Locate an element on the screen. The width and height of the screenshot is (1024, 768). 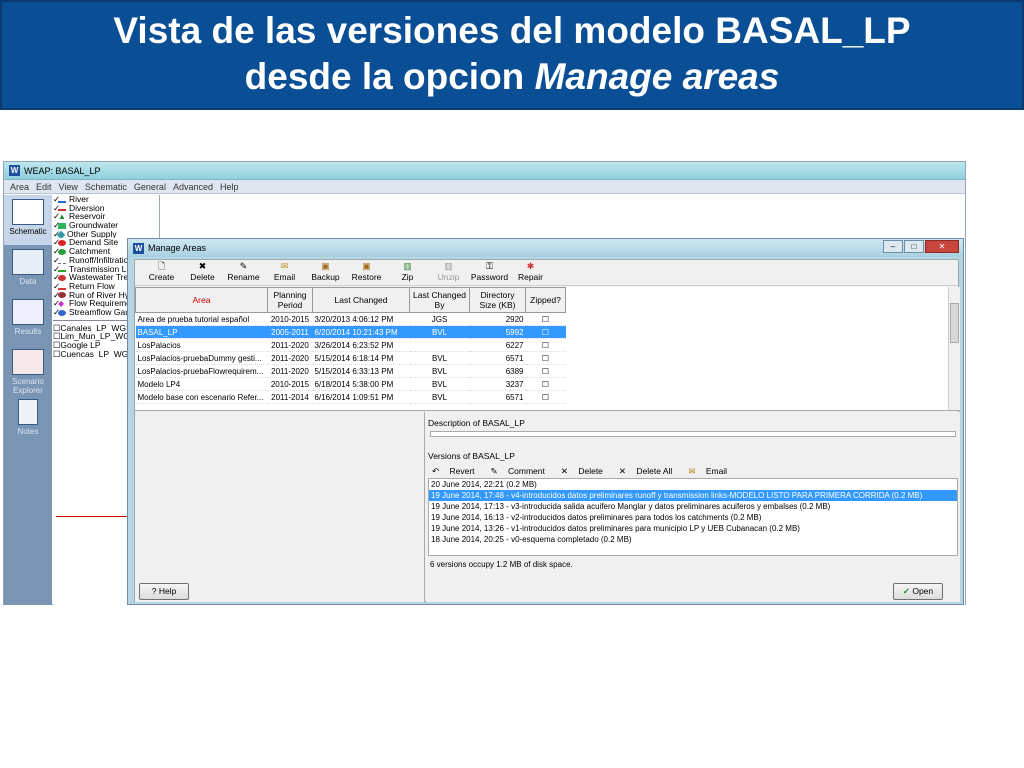
scrollbar-thumb is located at coordinates (954, 323).